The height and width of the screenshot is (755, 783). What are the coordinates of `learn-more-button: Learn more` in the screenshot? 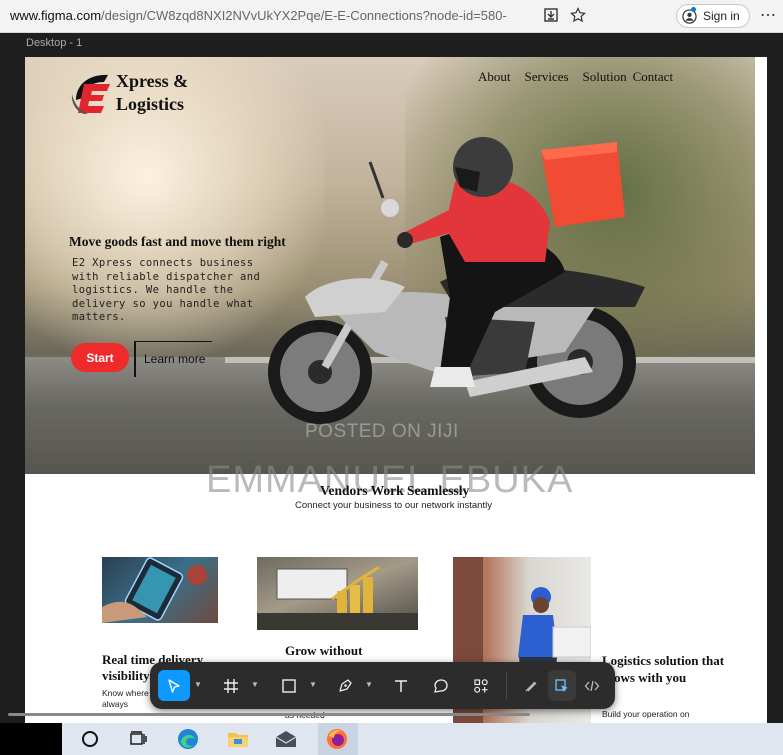 It's located at (173, 359).